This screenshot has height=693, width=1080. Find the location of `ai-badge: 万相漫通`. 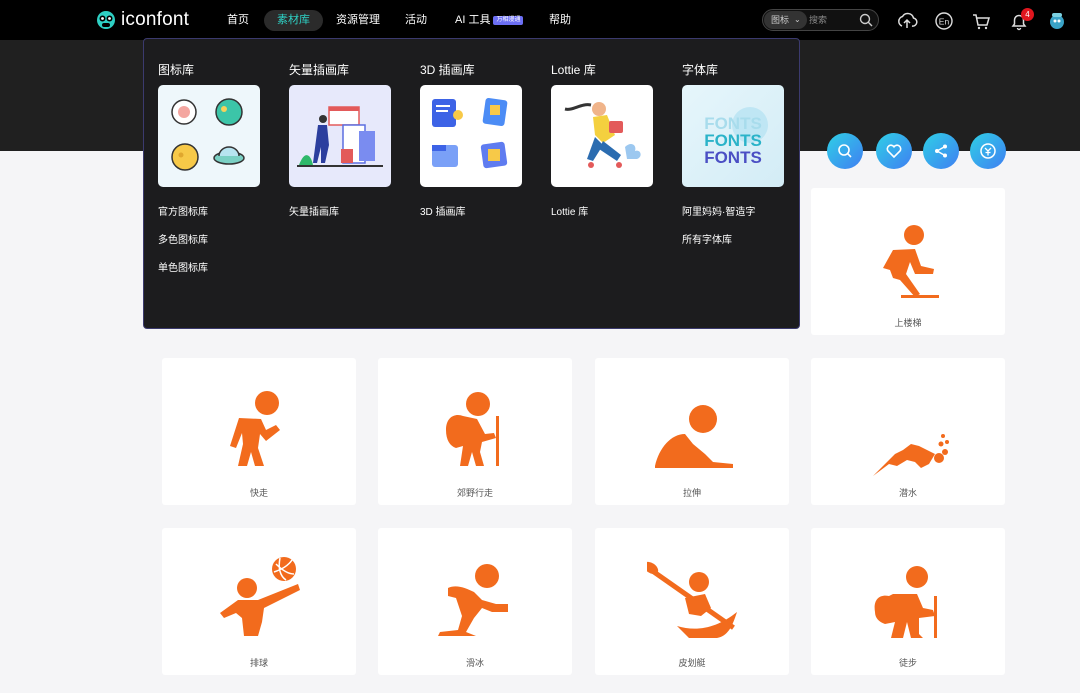

ai-badge: 万相漫通 is located at coordinates (508, 20).